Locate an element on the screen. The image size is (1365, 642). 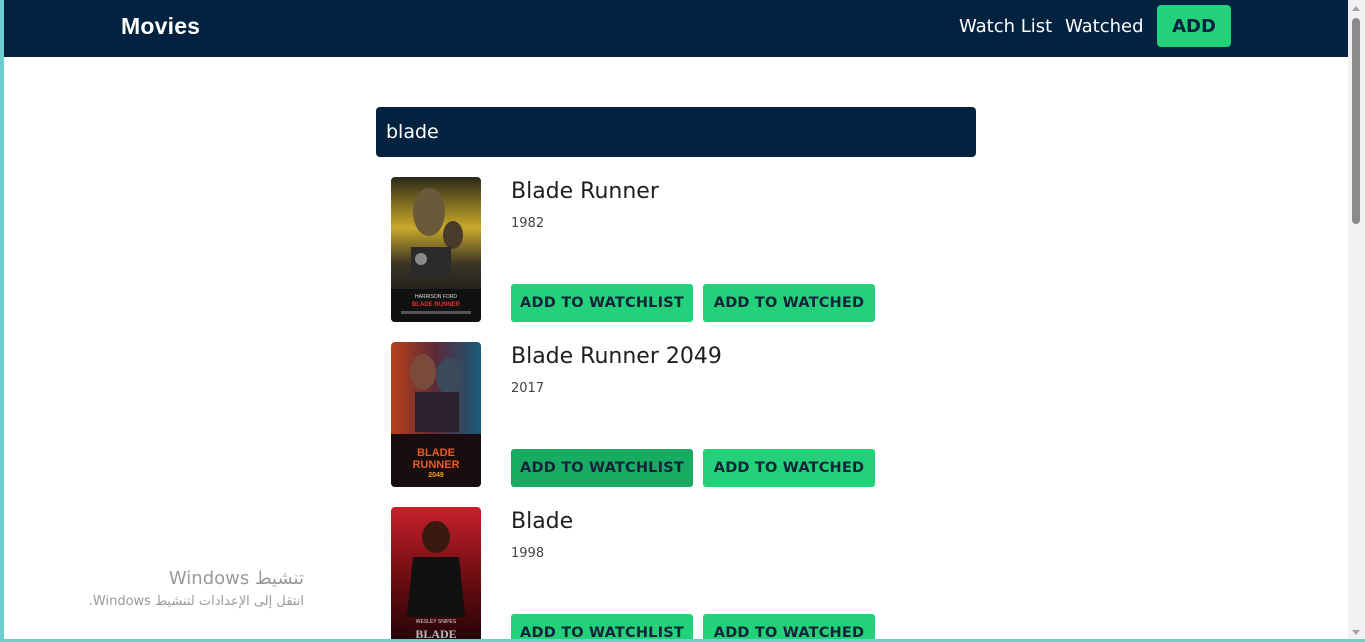
scroll-down-arrow-icon is located at coordinates (1356, 632).